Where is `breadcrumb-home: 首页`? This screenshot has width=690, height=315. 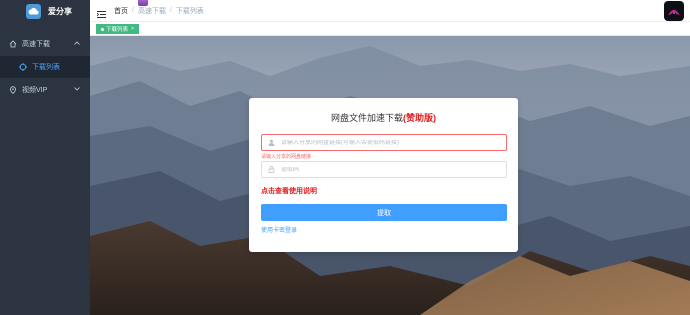
breadcrumb-home: 首页 is located at coordinates (121, 11).